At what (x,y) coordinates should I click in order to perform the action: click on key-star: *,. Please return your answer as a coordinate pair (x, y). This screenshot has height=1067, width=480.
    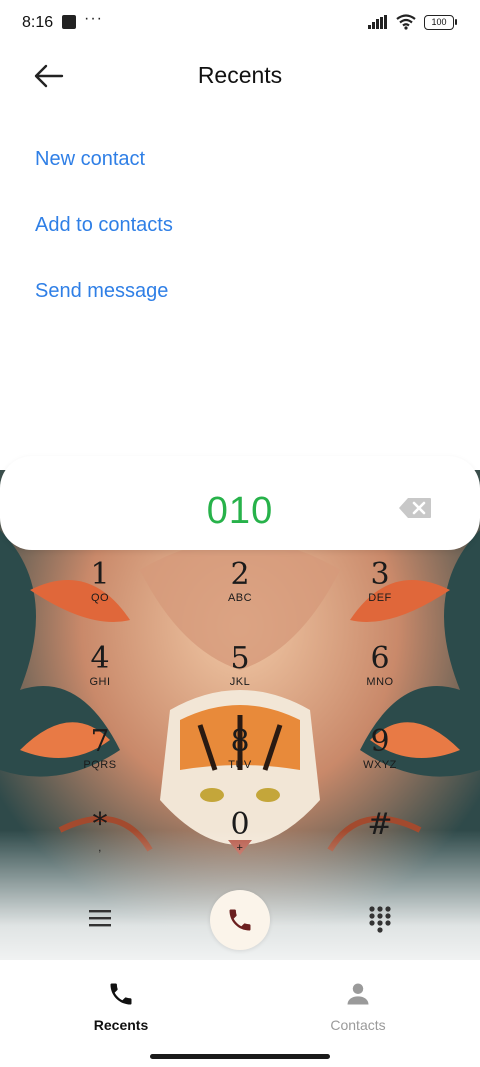
    Looking at the image, I should click on (100, 843).